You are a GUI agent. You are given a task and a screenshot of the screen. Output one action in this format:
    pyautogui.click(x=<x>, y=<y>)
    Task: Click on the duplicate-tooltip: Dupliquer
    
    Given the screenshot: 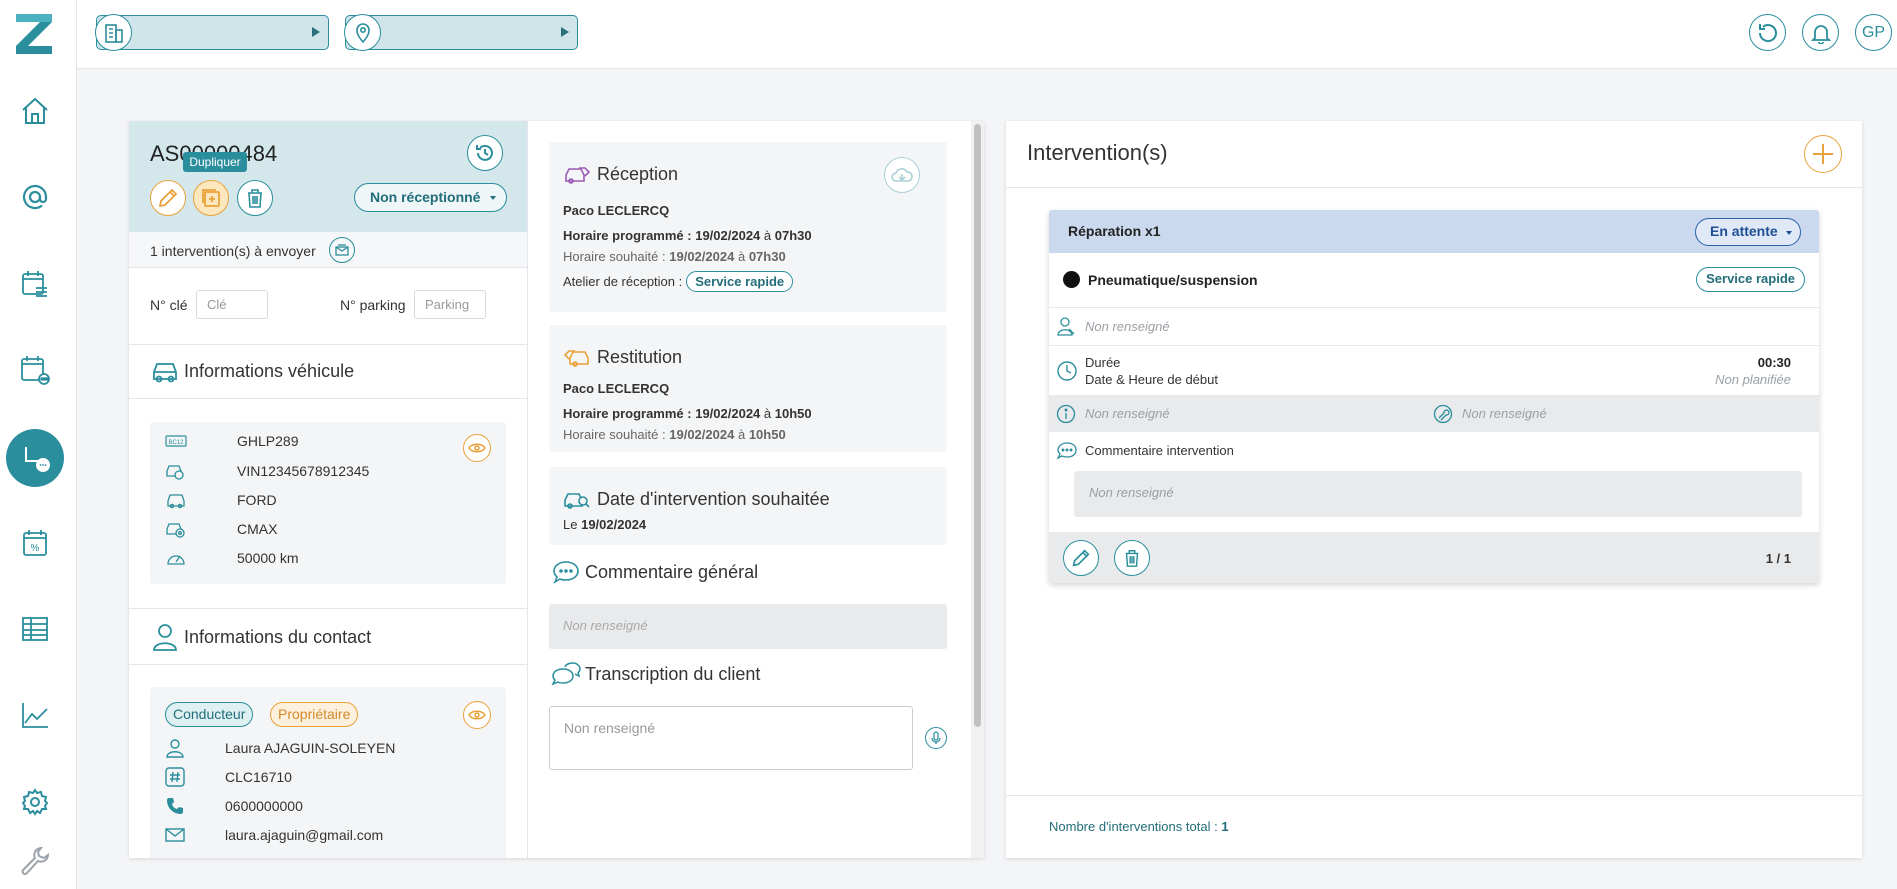 What is the action you would take?
    pyautogui.click(x=215, y=162)
    